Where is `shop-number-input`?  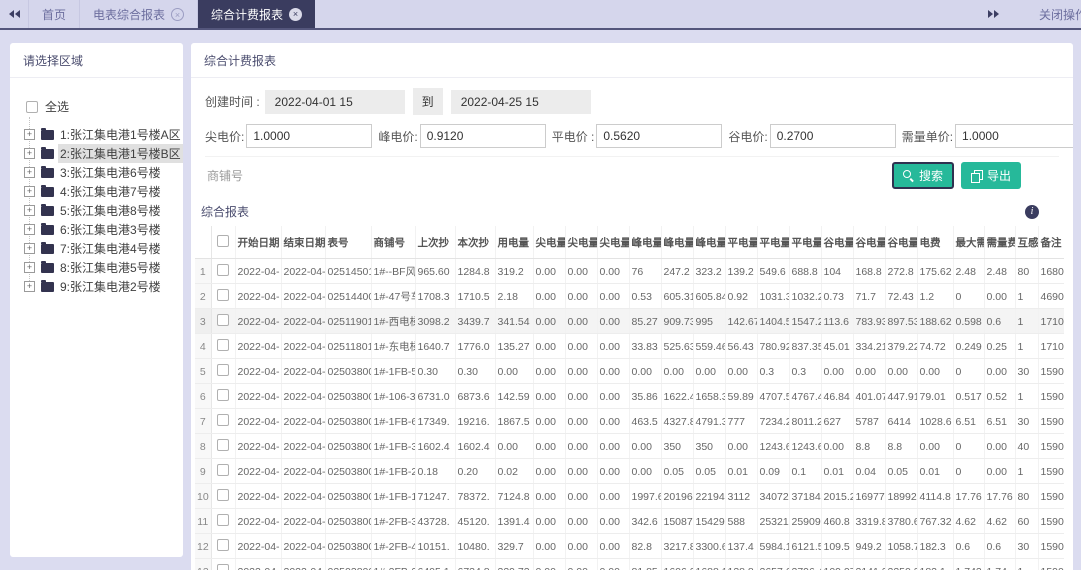
shop-number-input is located at coordinates (548, 175).